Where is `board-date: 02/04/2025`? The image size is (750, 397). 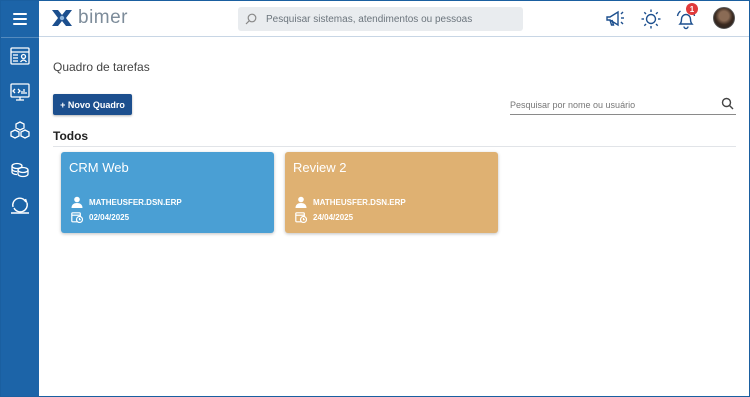 board-date: 02/04/2025 is located at coordinates (100, 217).